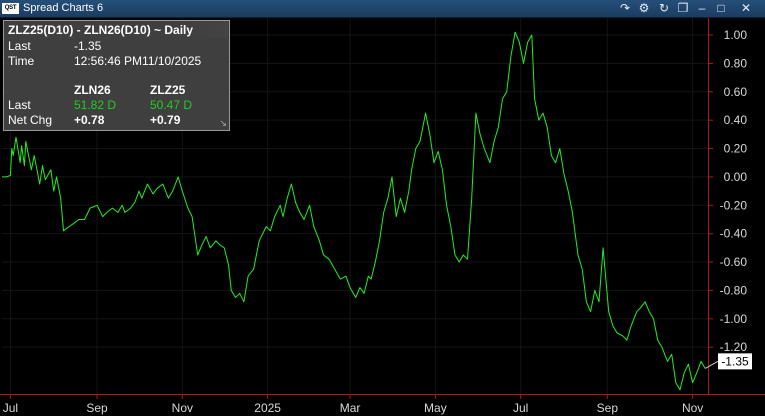  What do you see at coordinates (382, 9) in the screenshot?
I see `title-bar: QST Spread Charts 6 ↷ ⚙ ↻ ❐ – □ ✕` at bounding box center [382, 9].